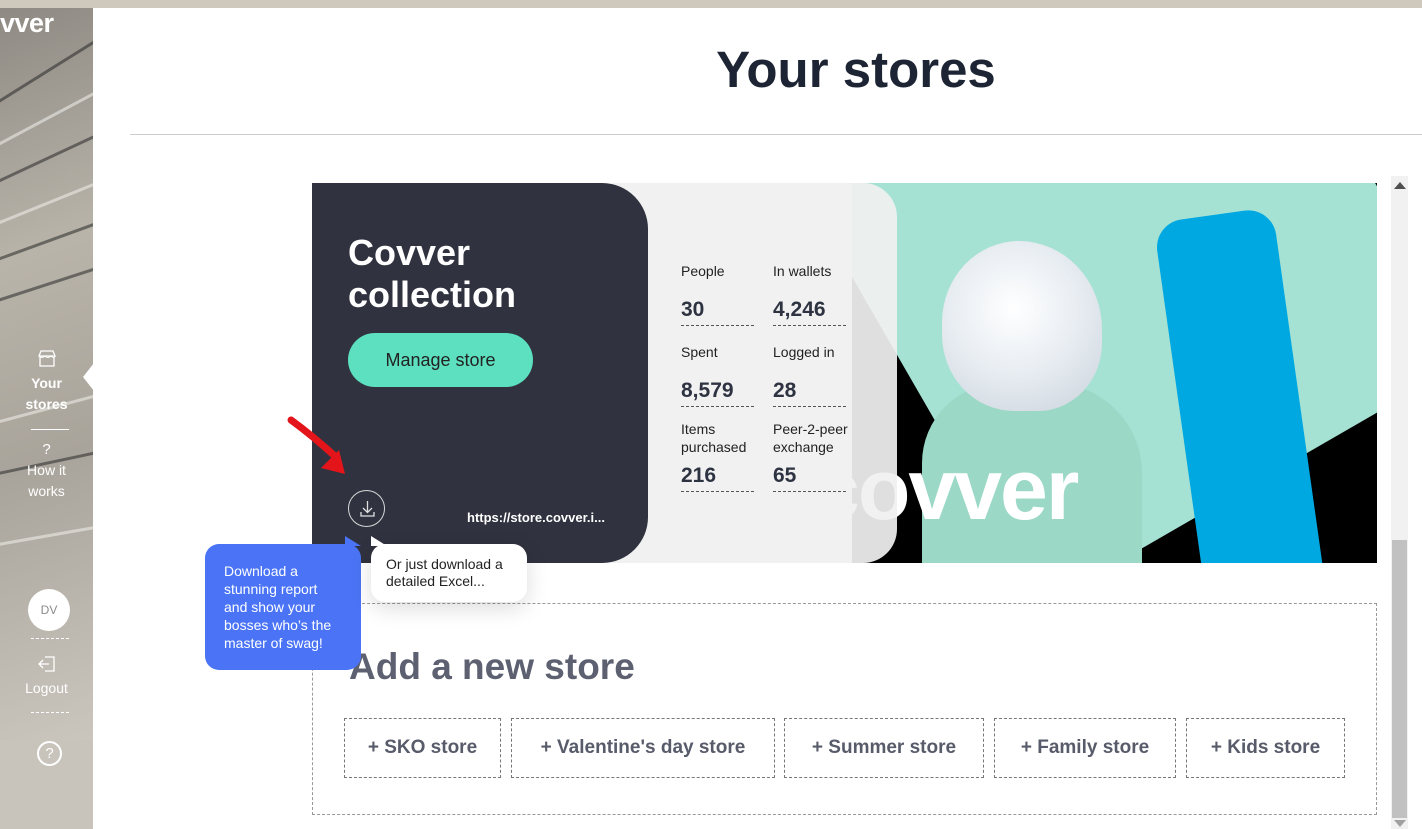 This screenshot has height=829, width=1422. I want to click on title-divider, so click(776, 134).